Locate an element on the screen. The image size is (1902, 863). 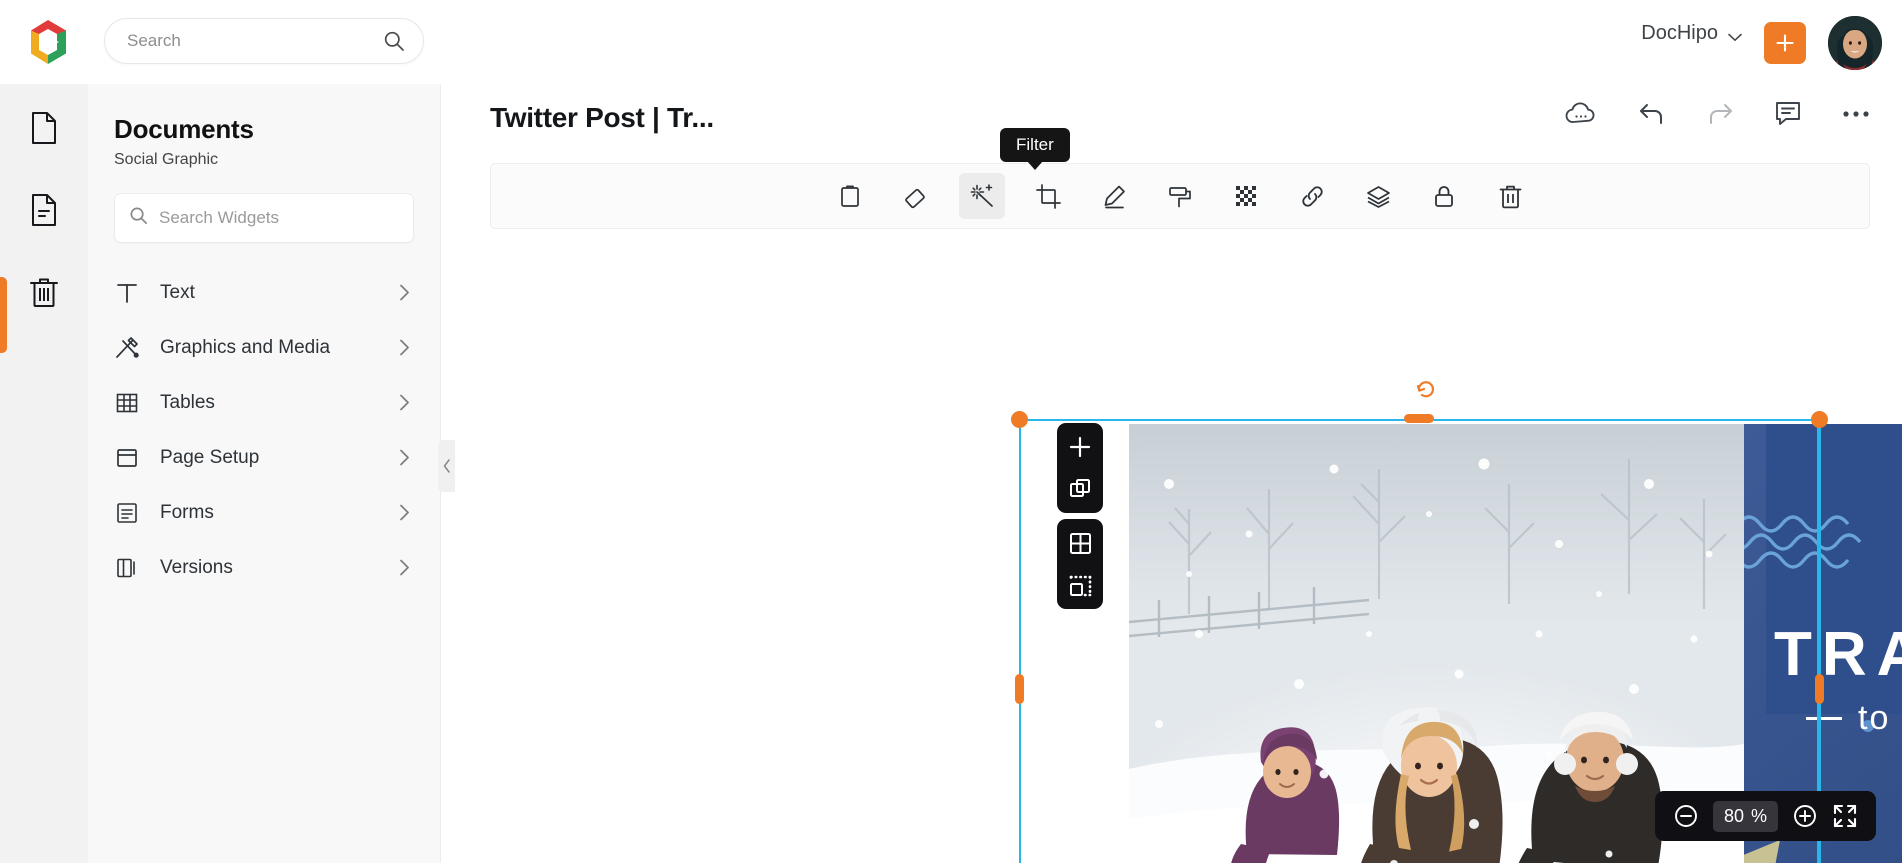
zoom-control-bar: 80 % is located at coordinates (1765, 816).